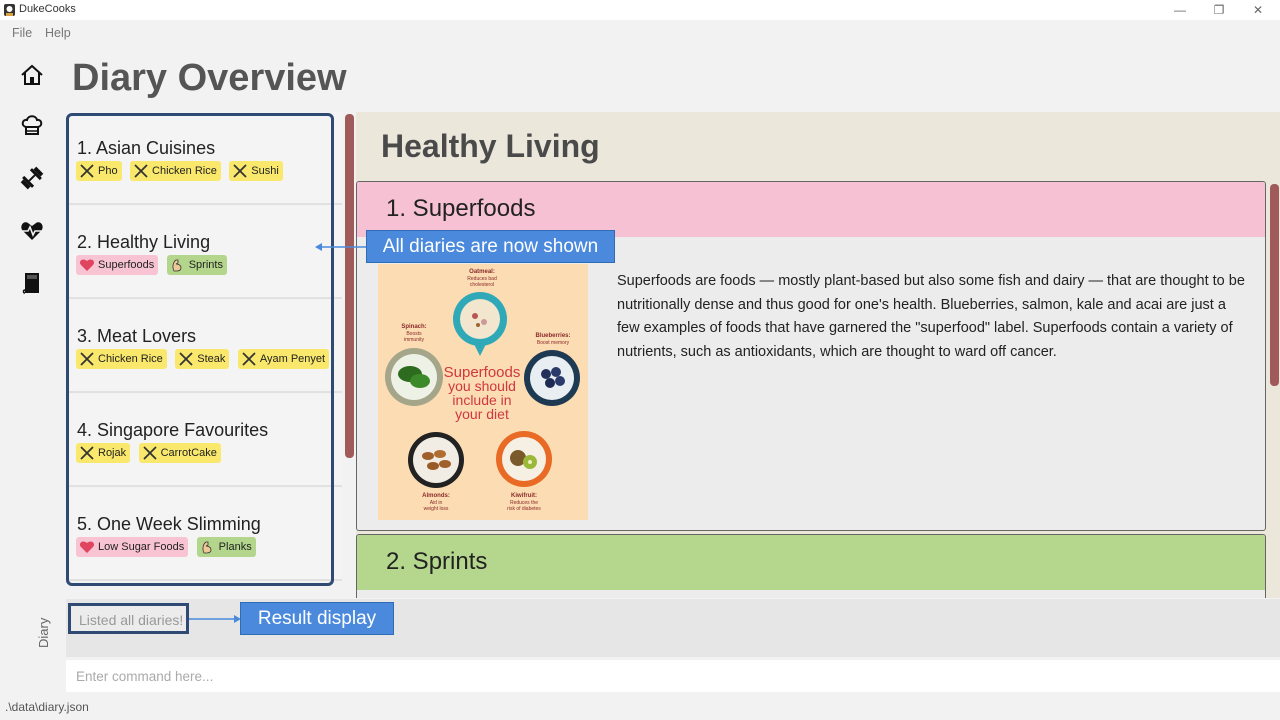  I want to click on infographic-label: Blueberries:, so click(552, 336).